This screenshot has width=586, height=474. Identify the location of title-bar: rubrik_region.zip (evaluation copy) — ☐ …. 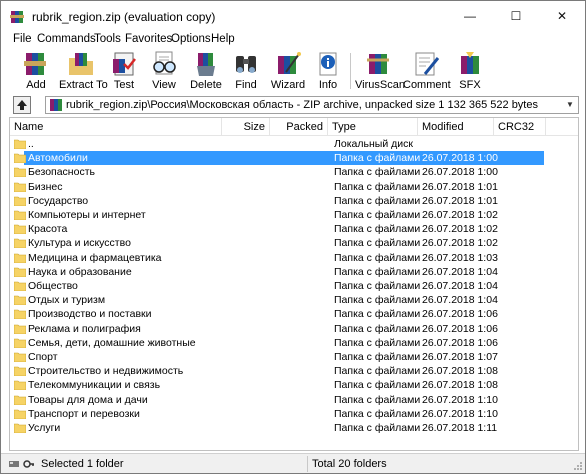
(293, 16).